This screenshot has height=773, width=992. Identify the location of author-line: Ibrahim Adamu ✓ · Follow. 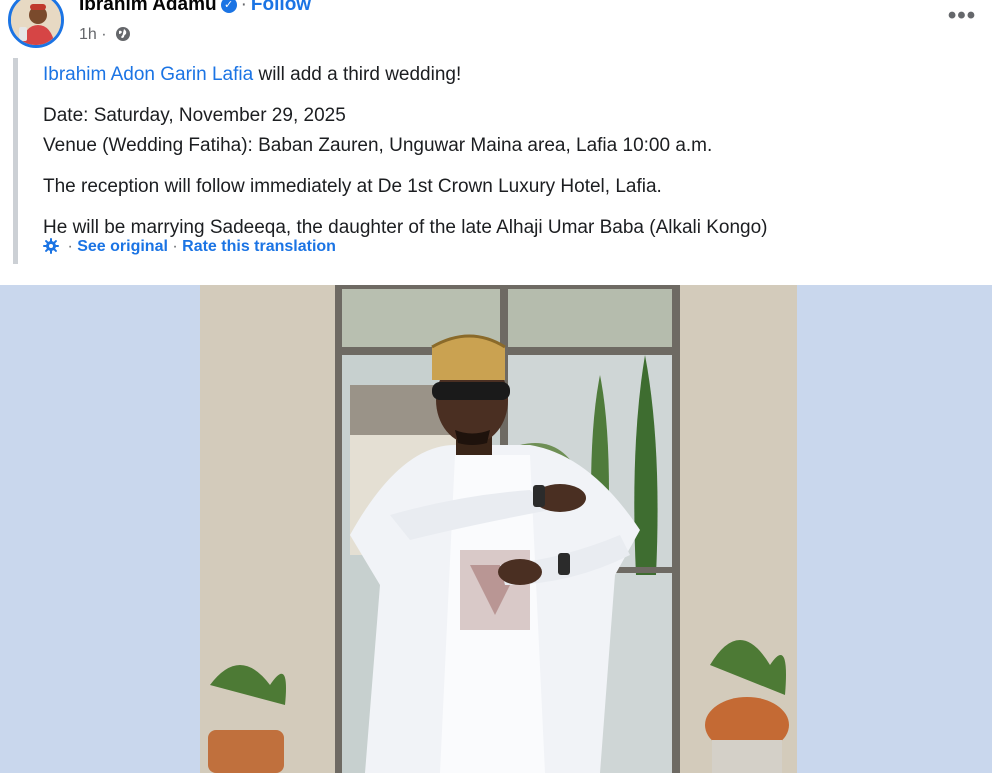
(195, 8).